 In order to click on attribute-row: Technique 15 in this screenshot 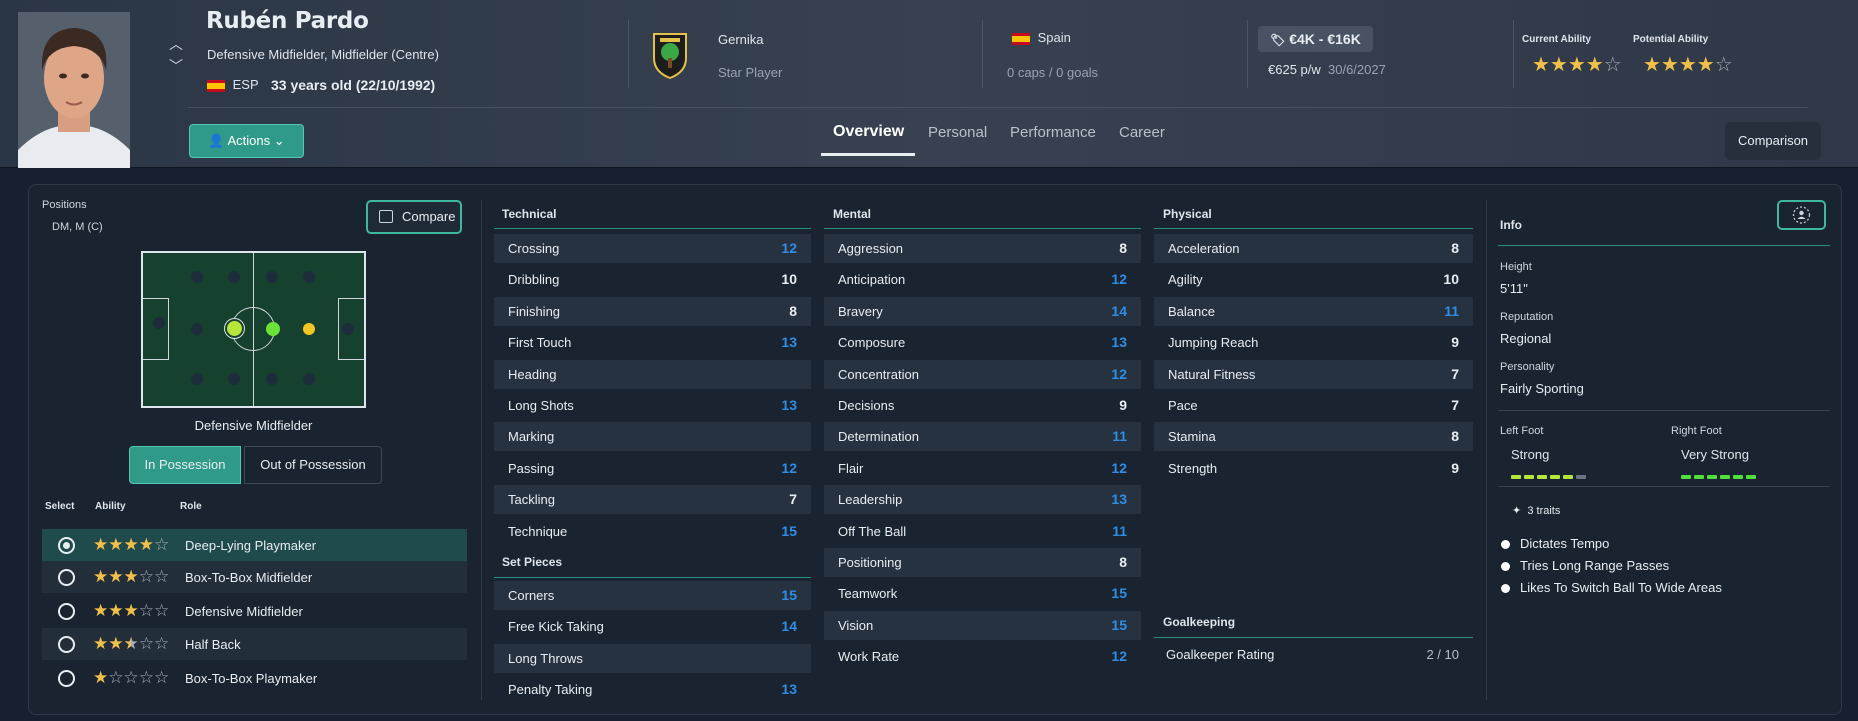, I will do `click(652, 531)`.